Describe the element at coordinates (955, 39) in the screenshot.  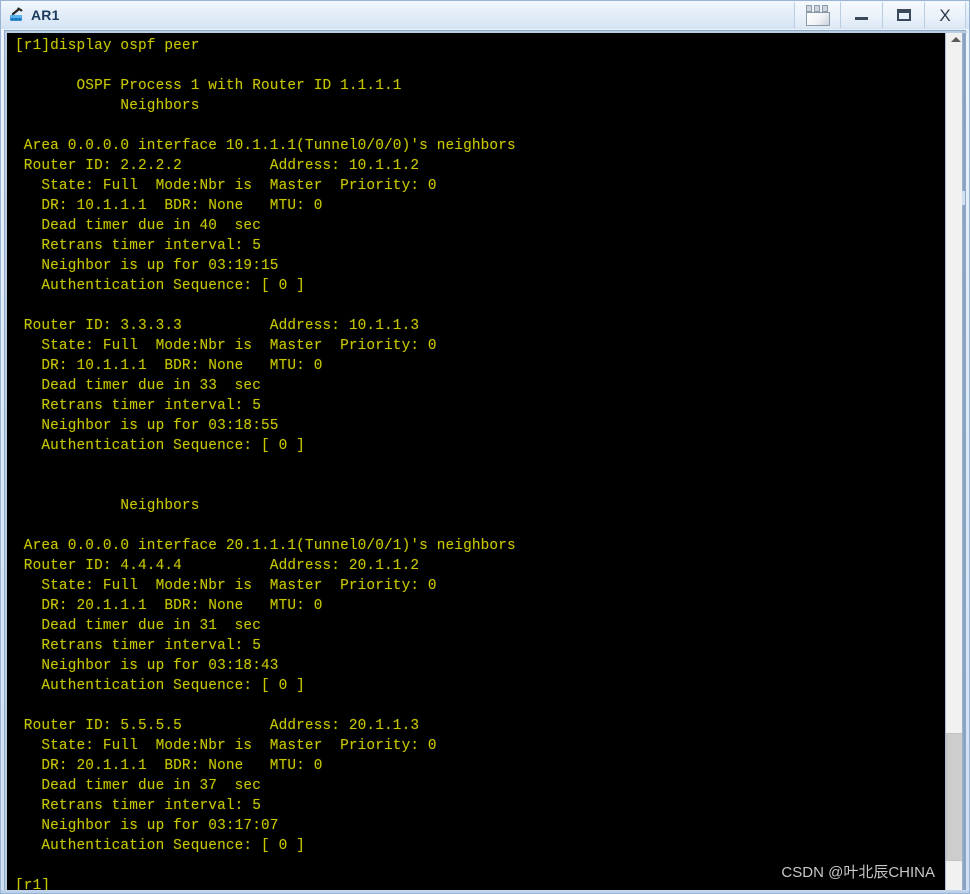
I see `chevron-up-icon` at that location.